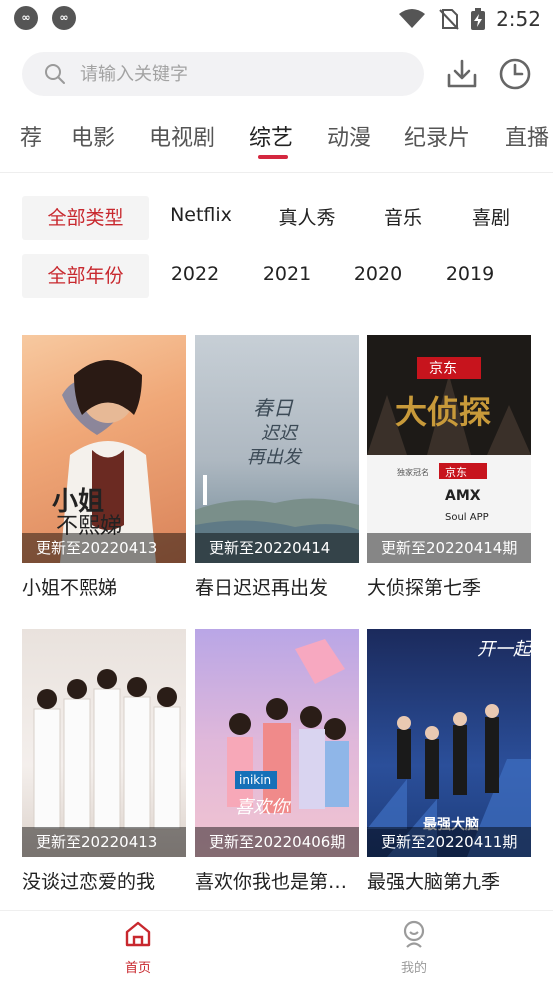 The height and width of the screenshot is (984, 553). What do you see at coordinates (277, 479) in the screenshot?
I see `poster-art: 春日 迟迟 再出发` at bounding box center [277, 479].